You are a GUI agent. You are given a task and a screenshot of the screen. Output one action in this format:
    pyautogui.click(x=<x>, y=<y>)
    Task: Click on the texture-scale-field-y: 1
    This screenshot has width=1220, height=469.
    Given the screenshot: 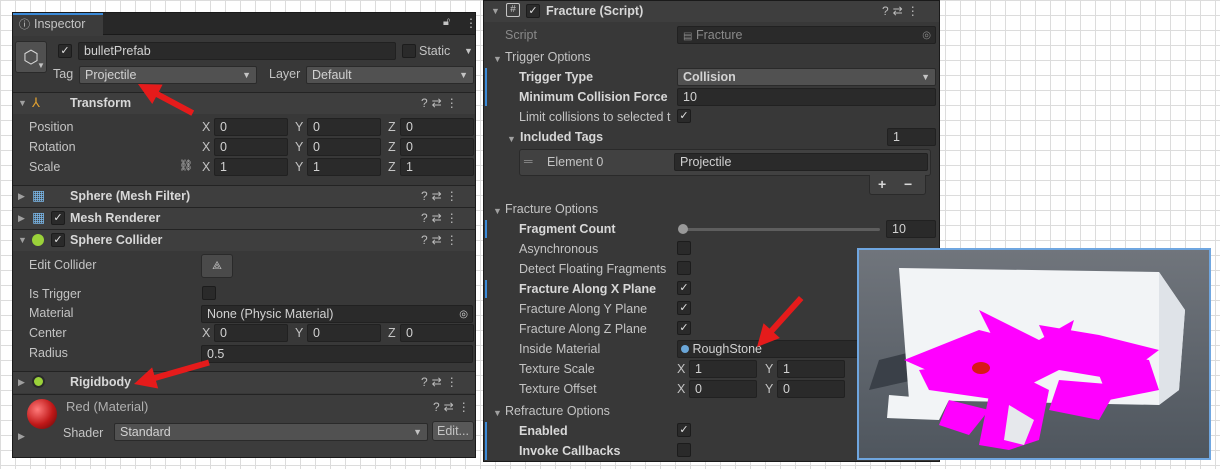 What is the action you would take?
    pyautogui.click(x=811, y=369)
    